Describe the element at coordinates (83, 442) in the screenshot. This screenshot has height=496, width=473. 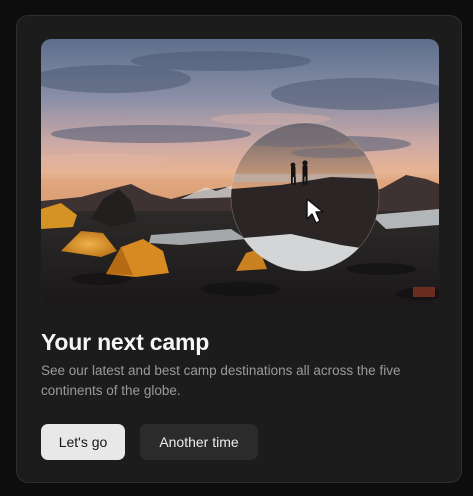
I see `lets-go-button: Let's go` at that location.